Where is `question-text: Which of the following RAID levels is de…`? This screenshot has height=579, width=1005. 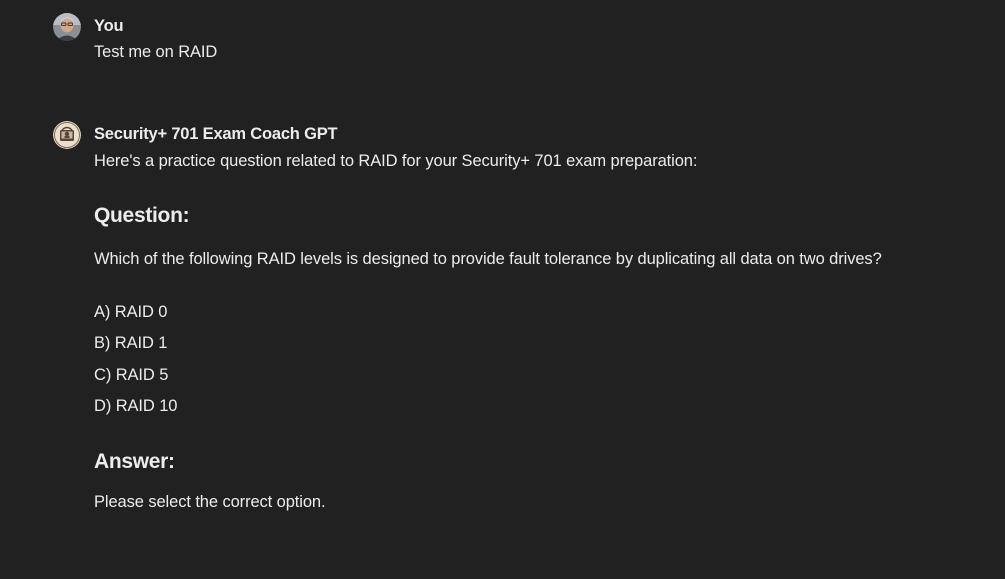 question-text: Which of the following RAID levels is de… is located at coordinates (488, 259).